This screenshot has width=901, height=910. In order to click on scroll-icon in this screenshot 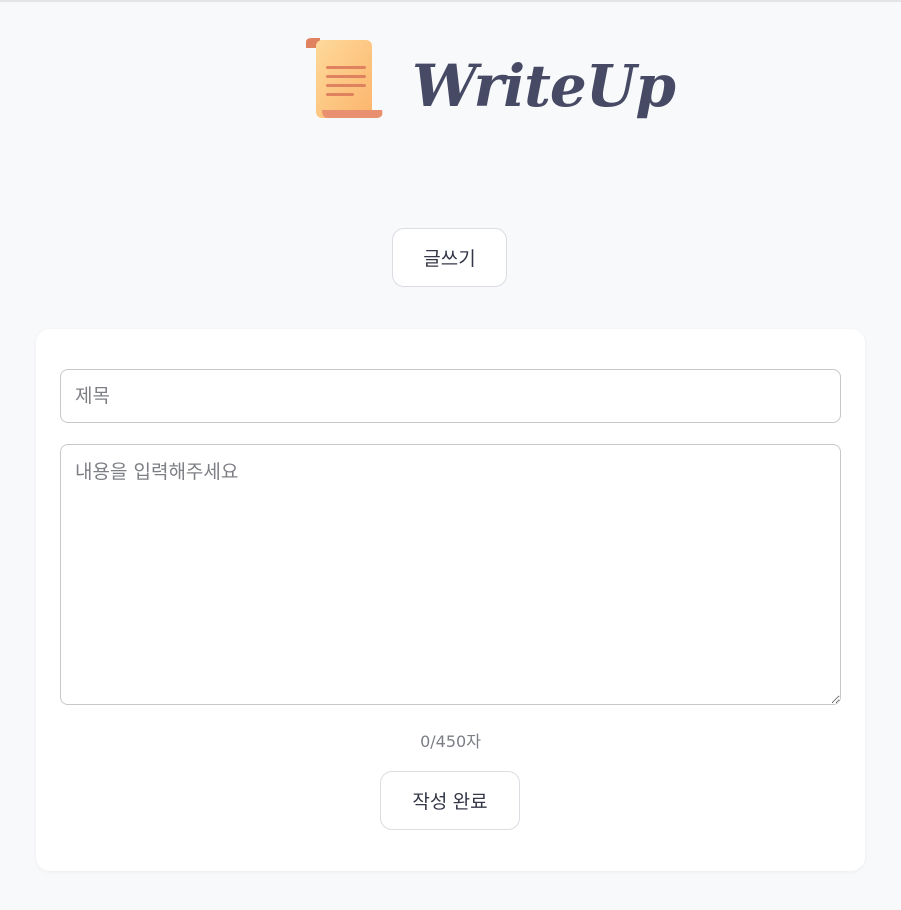, I will do `click(344, 78)`.